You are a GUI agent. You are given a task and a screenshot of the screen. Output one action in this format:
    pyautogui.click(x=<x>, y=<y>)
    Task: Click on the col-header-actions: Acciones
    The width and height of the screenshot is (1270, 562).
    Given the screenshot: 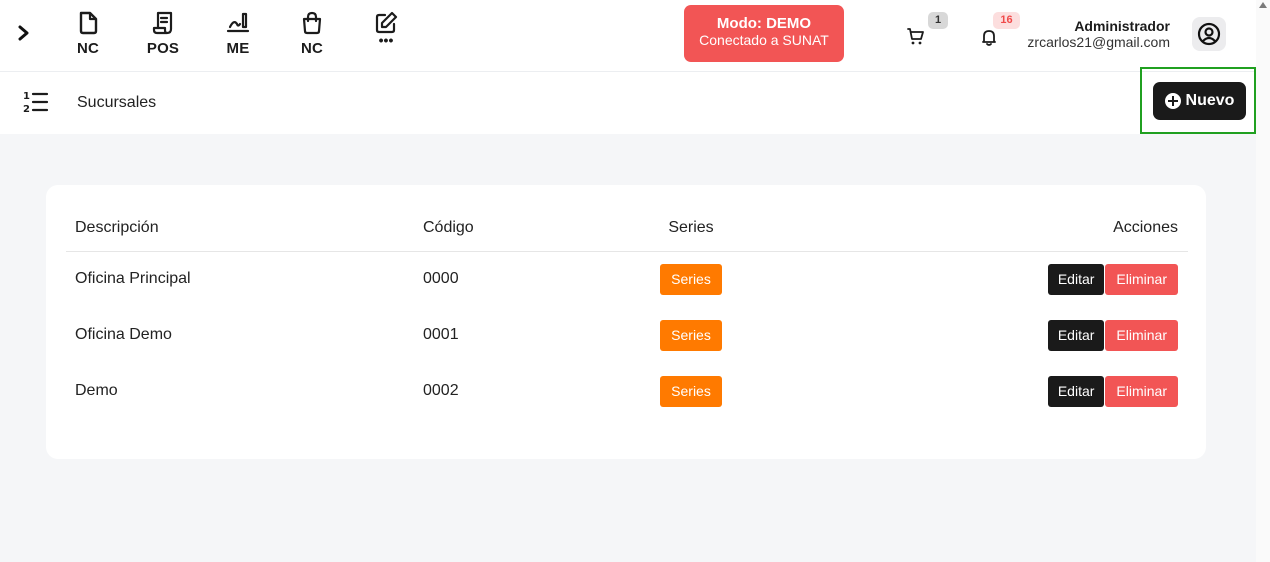 What is the action you would take?
    pyautogui.click(x=979, y=228)
    